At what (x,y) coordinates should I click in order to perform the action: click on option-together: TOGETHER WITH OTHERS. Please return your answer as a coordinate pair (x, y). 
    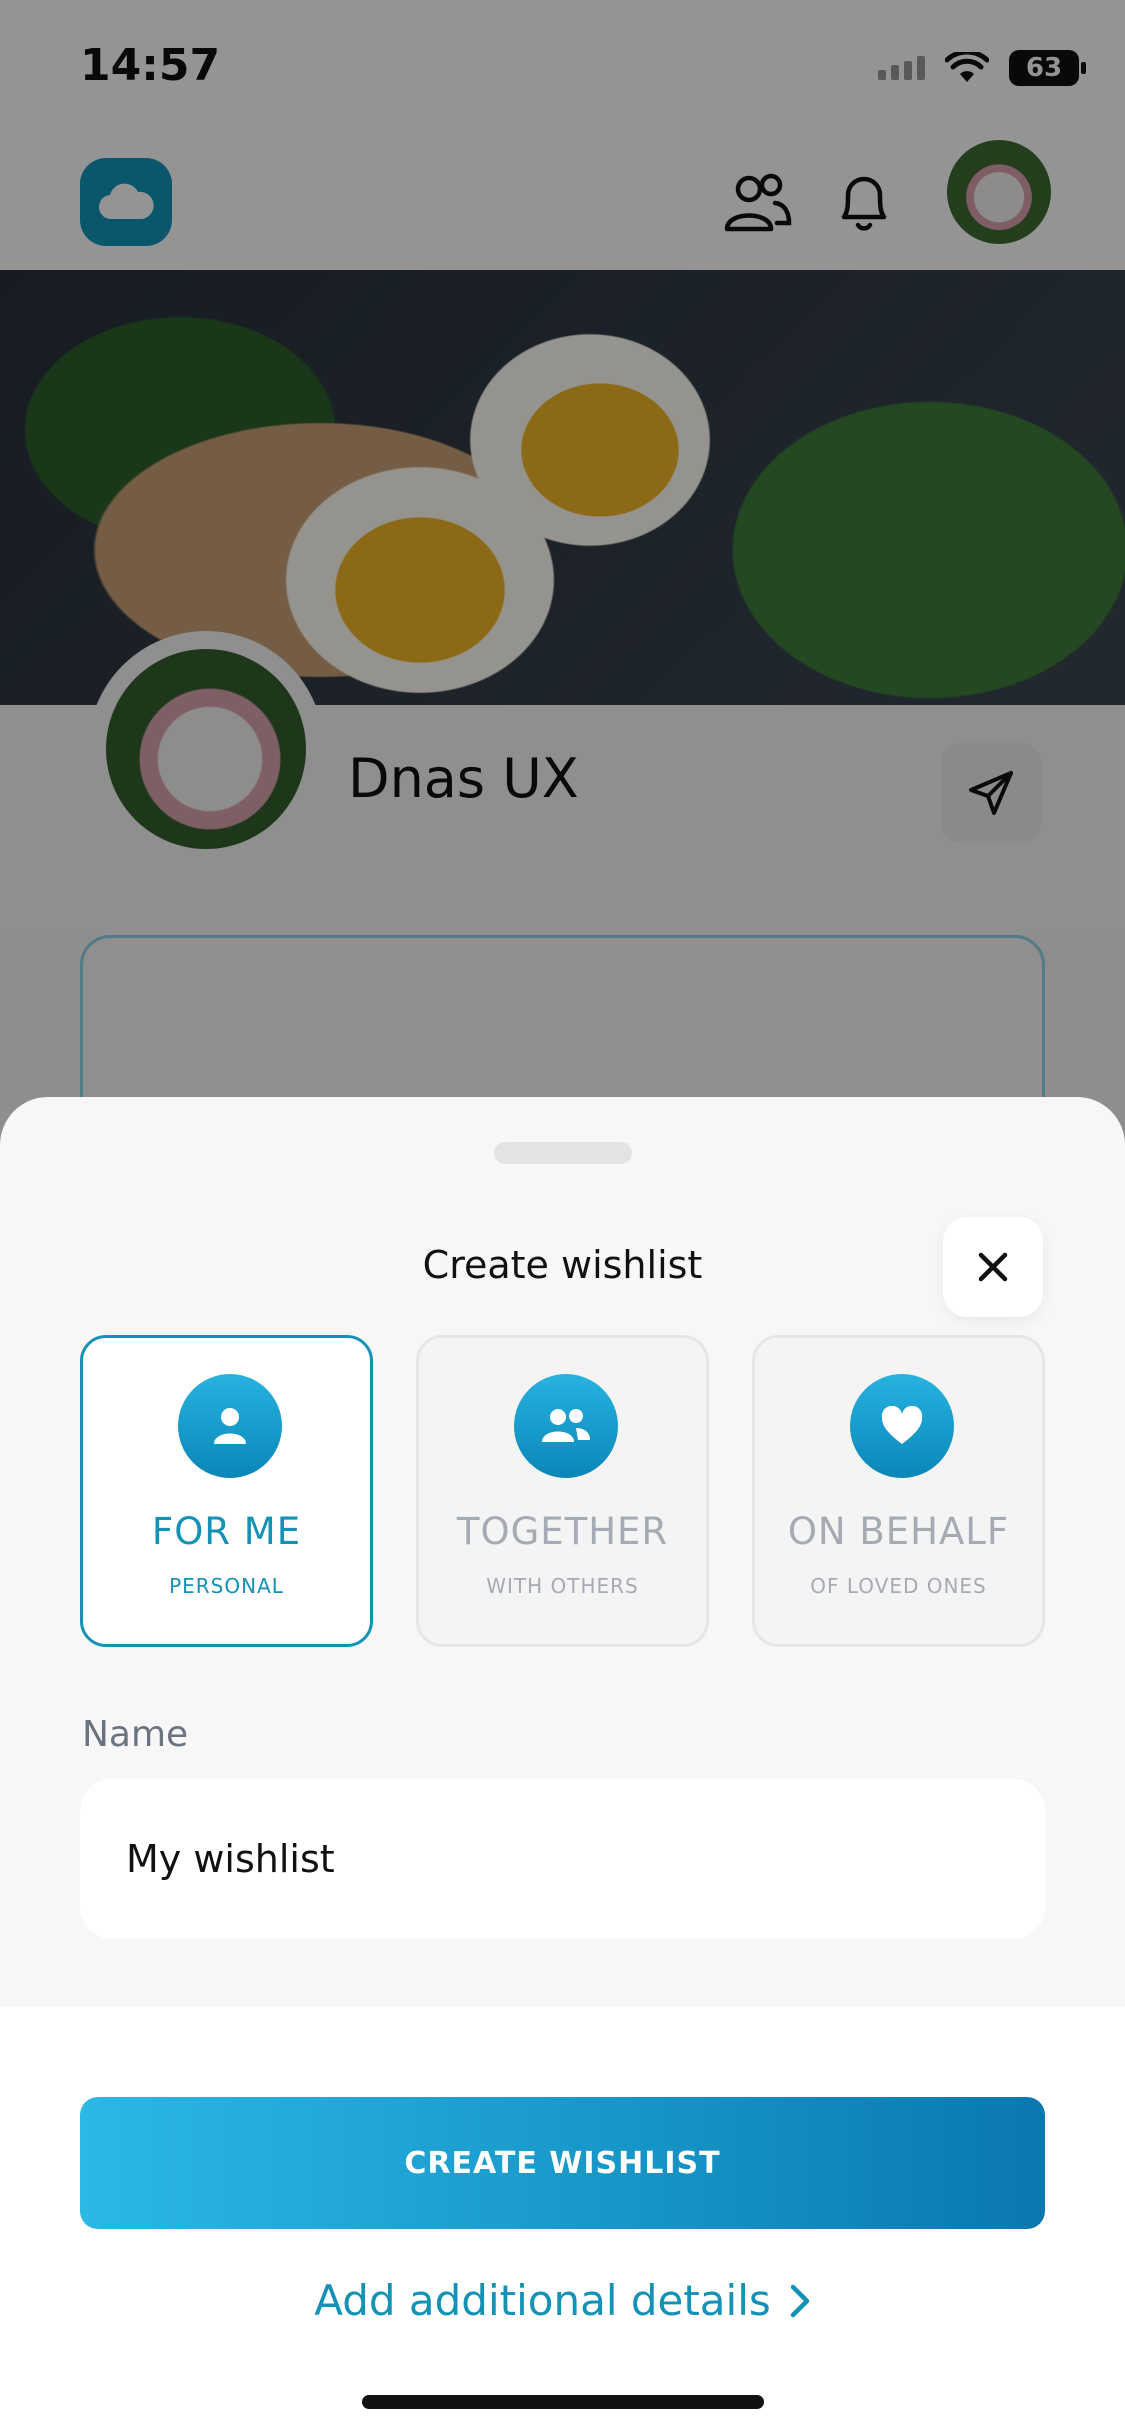
    Looking at the image, I should click on (562, 1491).